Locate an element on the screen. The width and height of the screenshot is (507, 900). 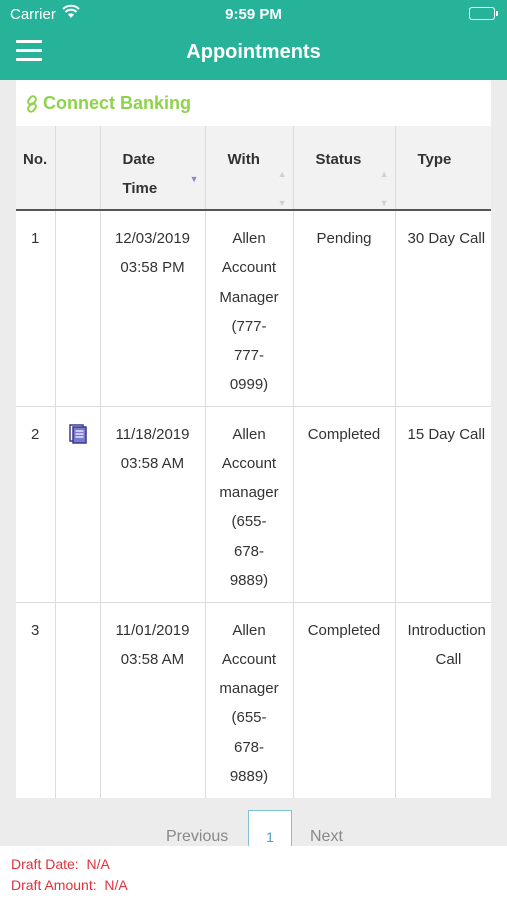
draft-amount-line: Draft Amount: N/A is located at coordinates (259, 885).